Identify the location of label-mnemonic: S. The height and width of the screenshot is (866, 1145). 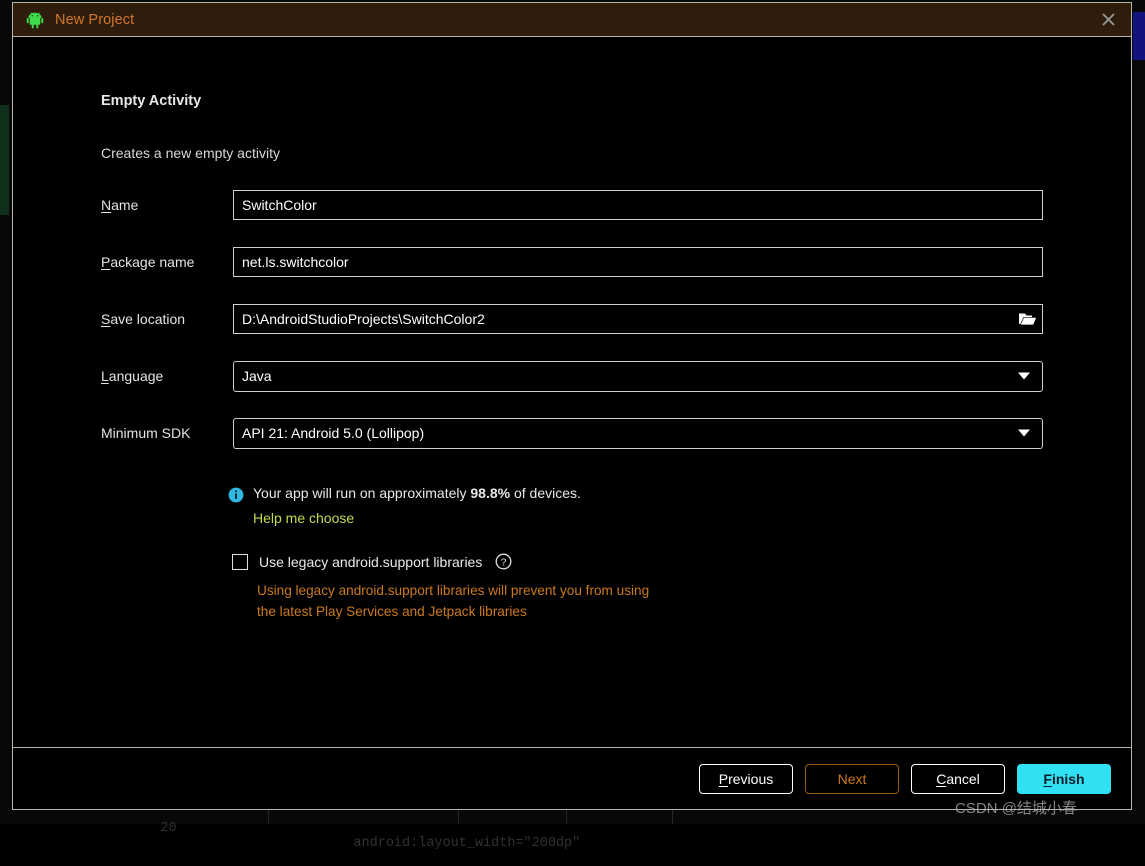
(106, 319).